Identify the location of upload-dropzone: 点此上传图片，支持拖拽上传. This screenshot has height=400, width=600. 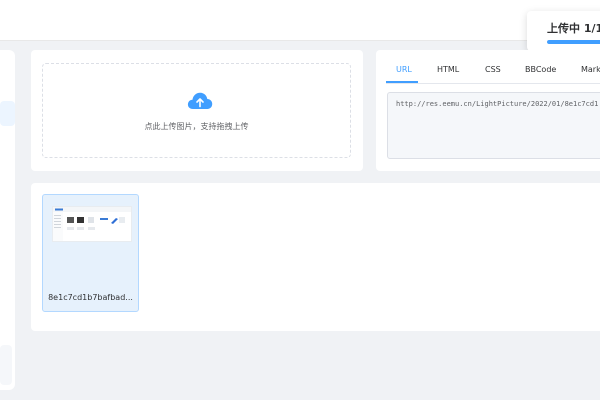
(196, 110).